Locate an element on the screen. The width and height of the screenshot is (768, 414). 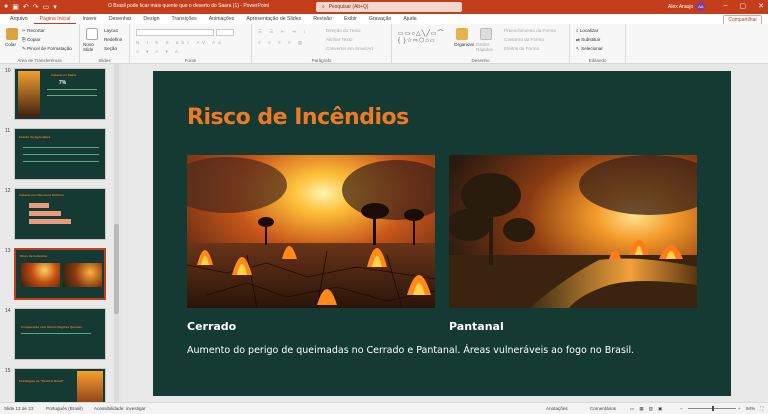
cut-button: ✂ Recortar is located at coordinates (33, 31).